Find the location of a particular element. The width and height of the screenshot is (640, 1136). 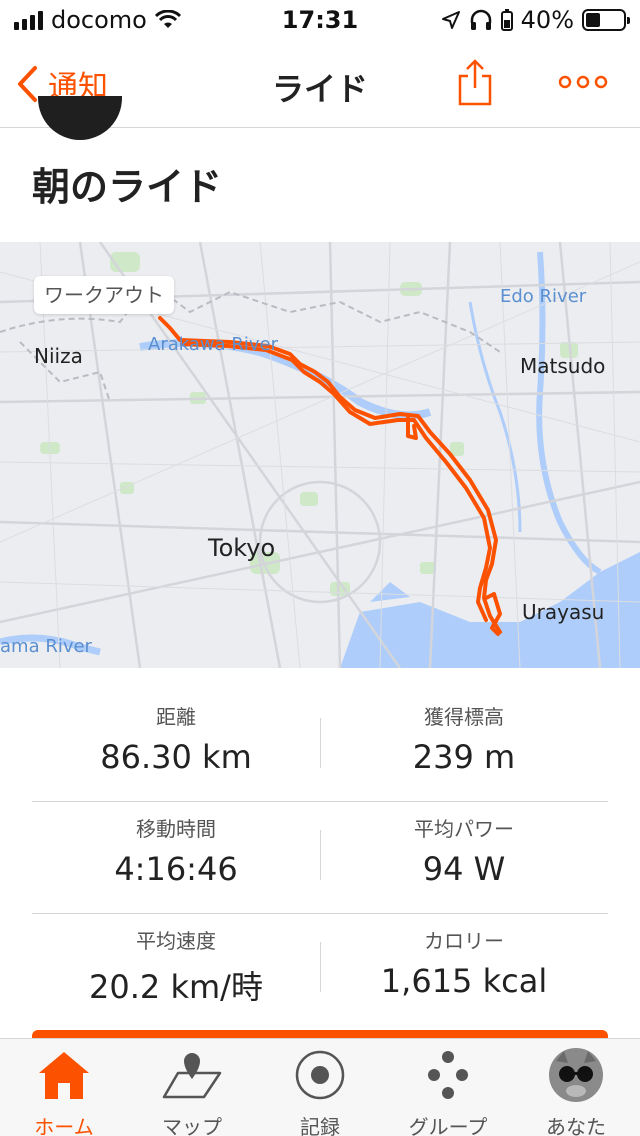

battery-level-fill is located at coordinates (593, 20).